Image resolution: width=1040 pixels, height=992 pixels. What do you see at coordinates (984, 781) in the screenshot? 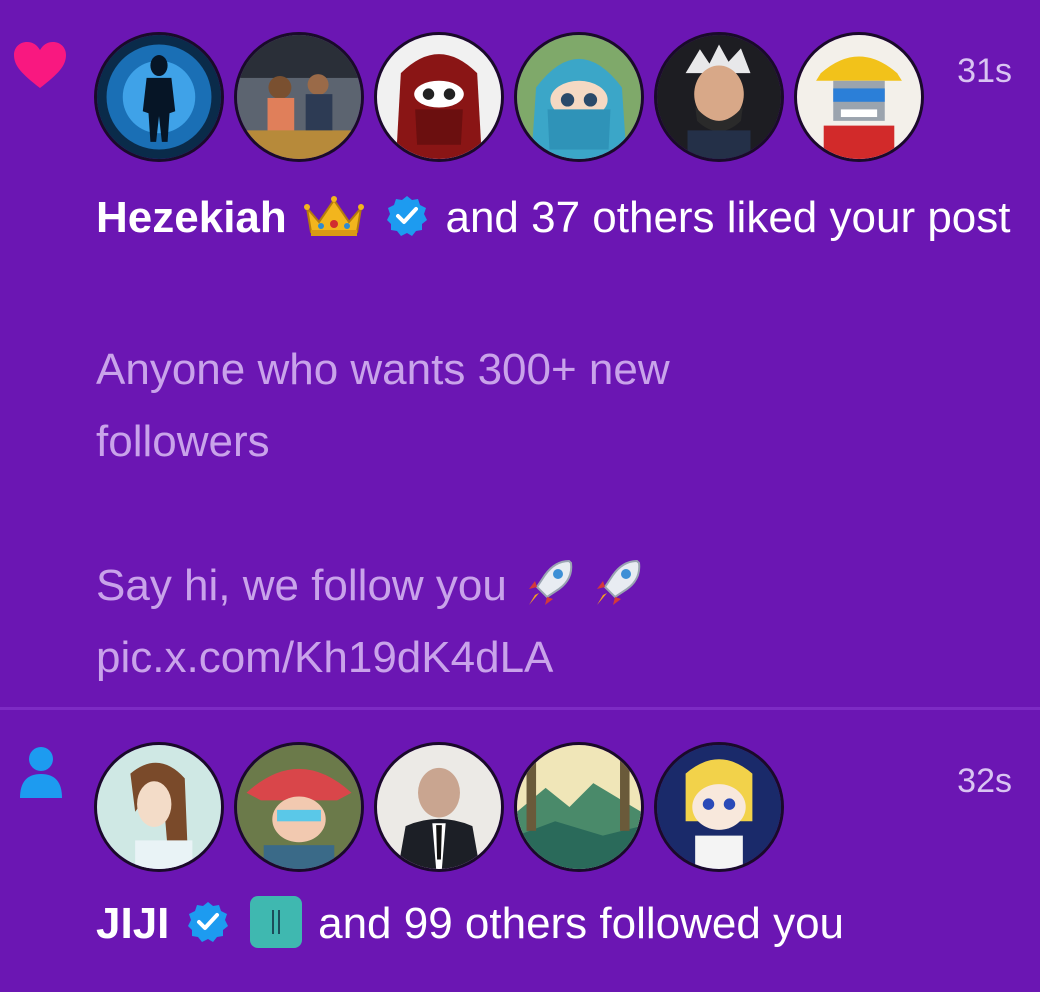
I see `timestamp: 32s` at bounding box center [984, 781].